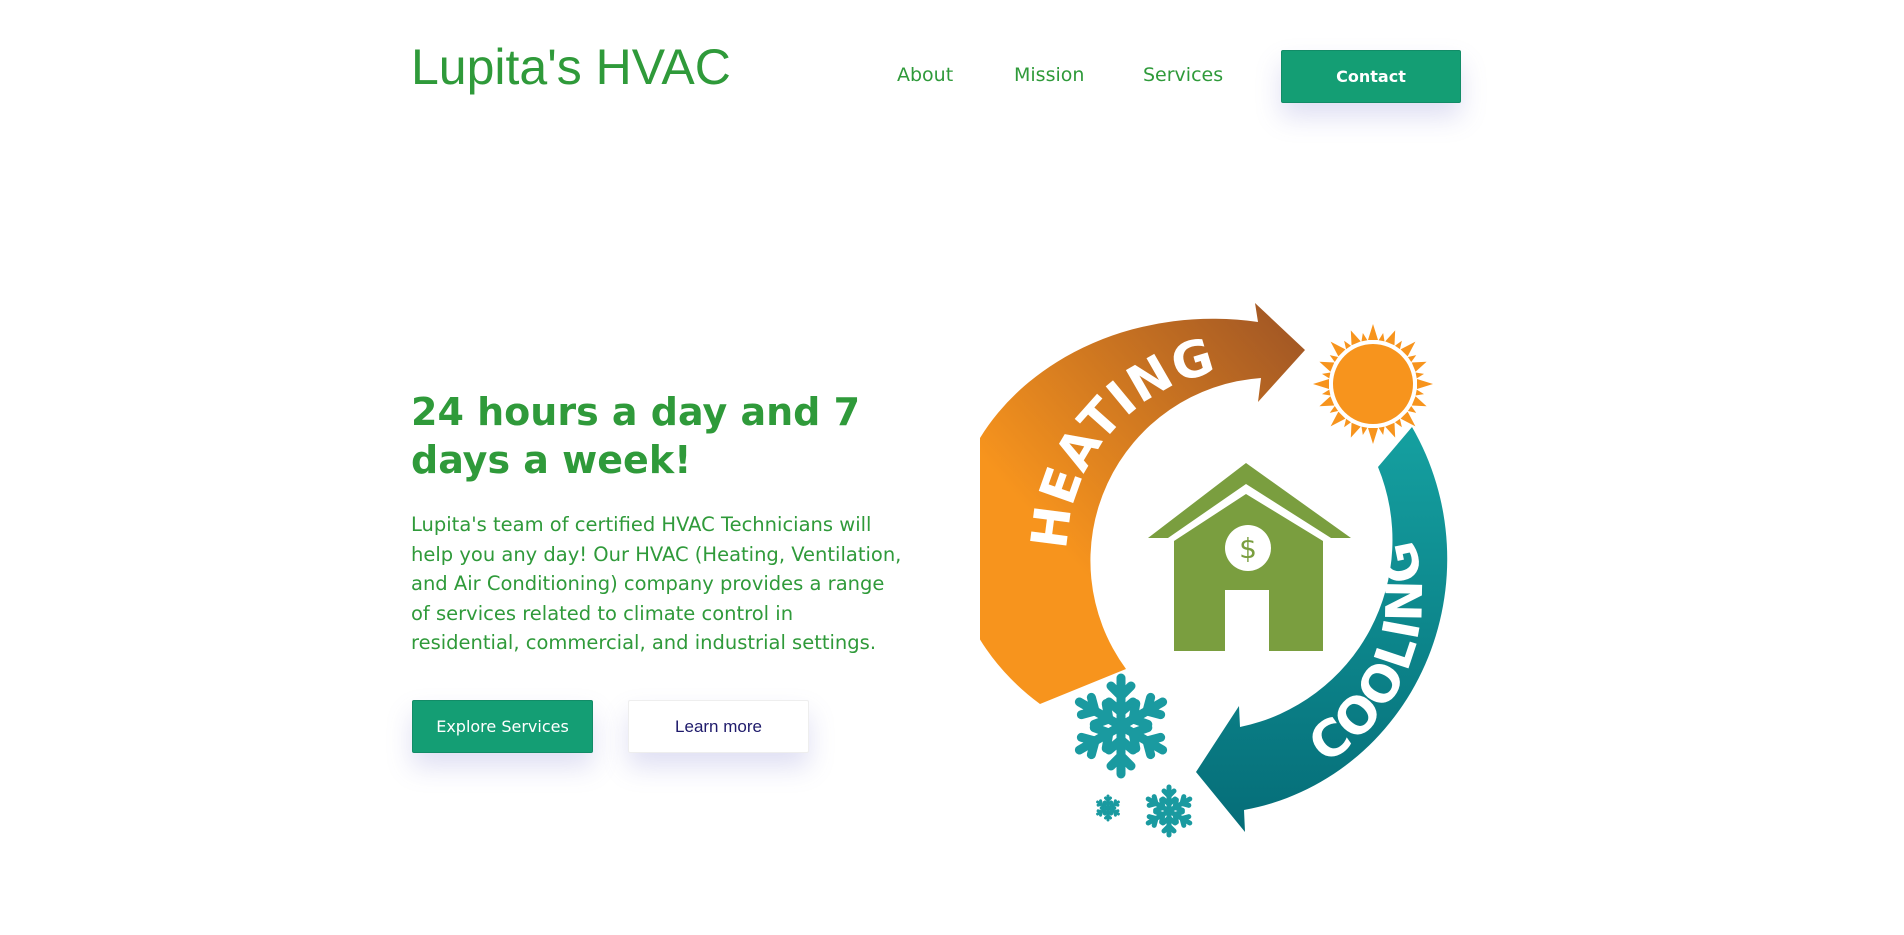  I want to click on brand-logo: Lupita's HVAC, so click(571, 67).